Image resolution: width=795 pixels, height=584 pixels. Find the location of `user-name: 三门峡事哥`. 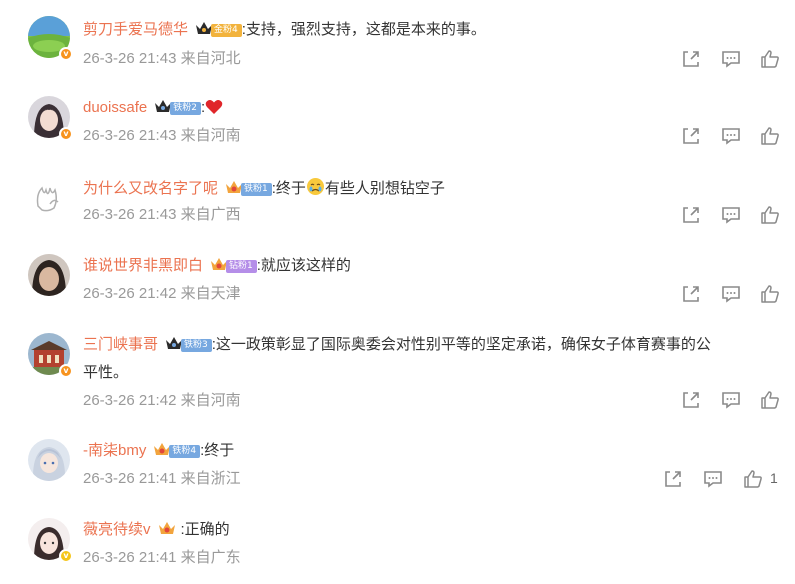

user-name: 三门峡事哥 is located at coordinates (120, 344).